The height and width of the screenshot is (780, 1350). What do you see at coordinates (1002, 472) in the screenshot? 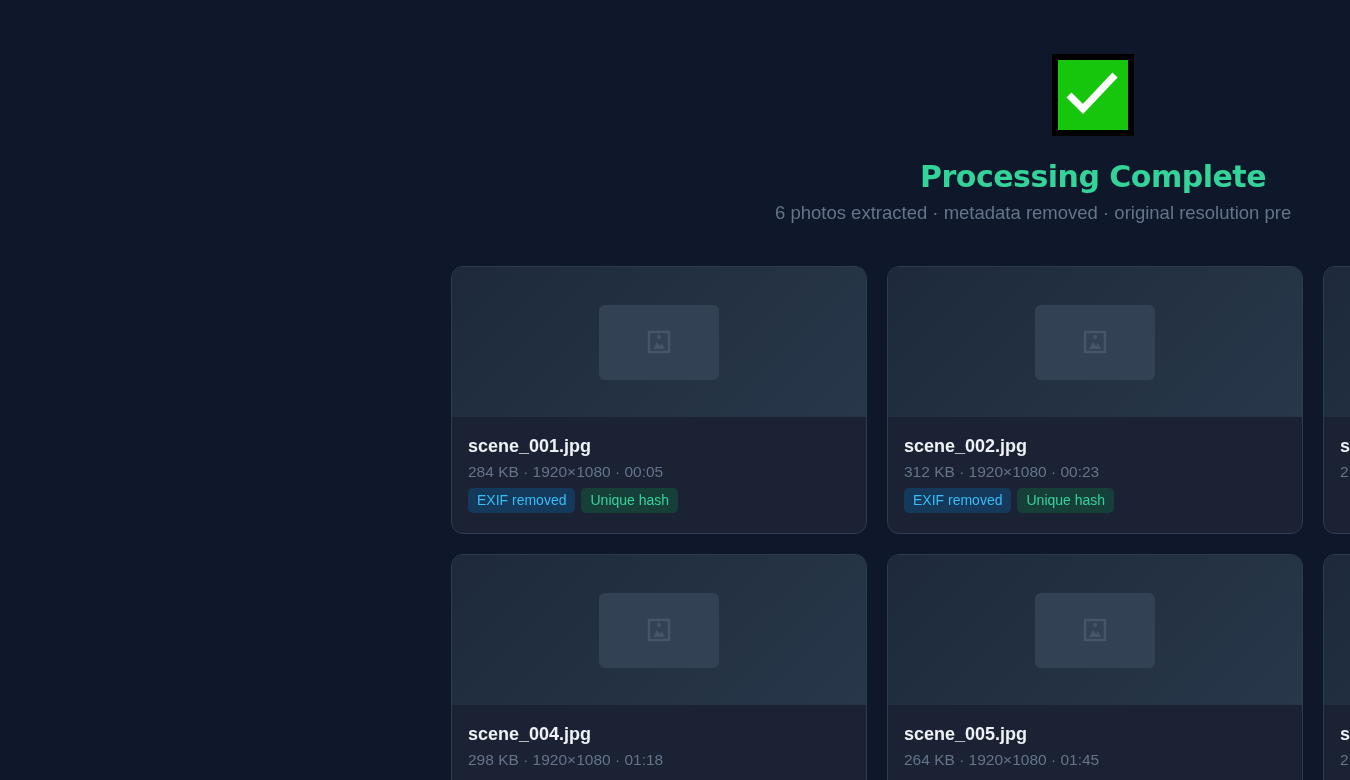
I see `file-details: 312 KB · 1920×1080 · 00:23` at bounding box center [1002, 472].